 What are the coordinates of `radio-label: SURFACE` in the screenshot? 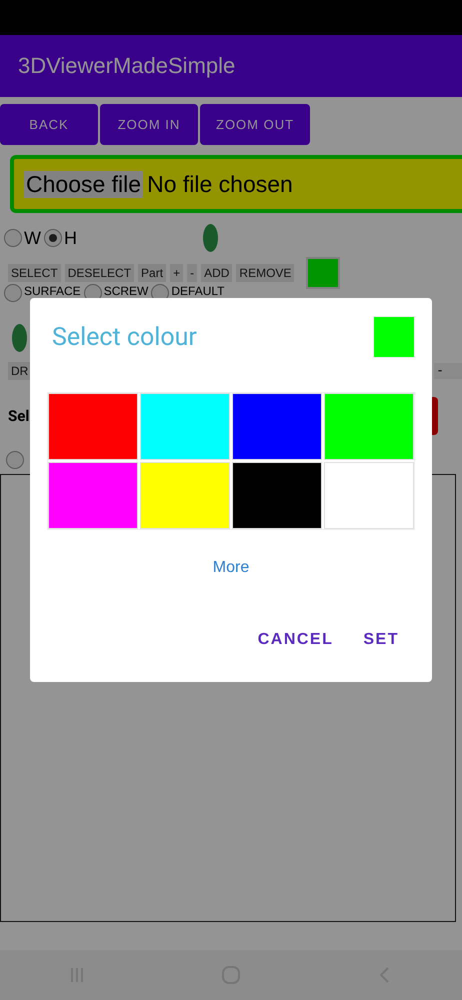 It's located at (52, 291).